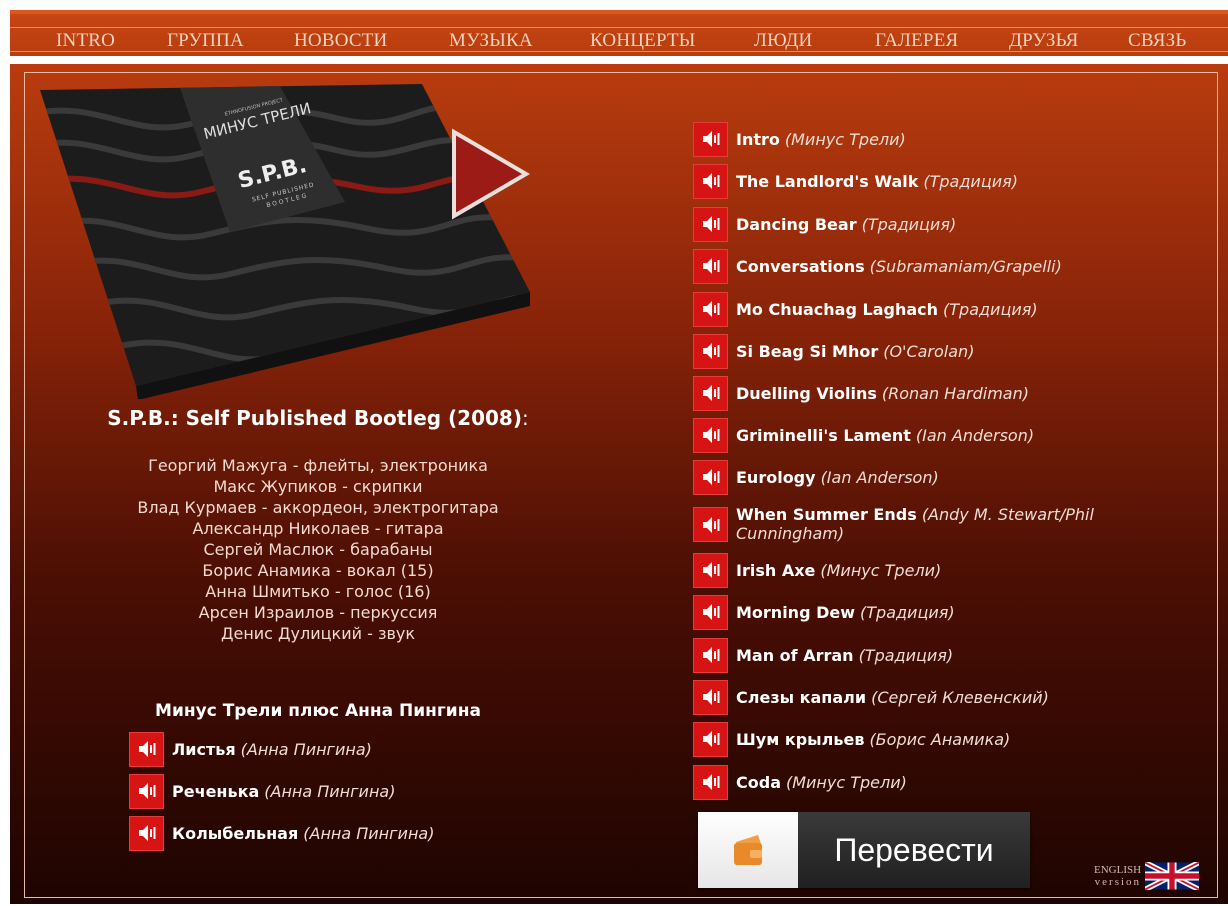  What do you see at coordinates (758, 139) in the screenshot?
I see `track-name: Intro` at bounding box center [758, 139].